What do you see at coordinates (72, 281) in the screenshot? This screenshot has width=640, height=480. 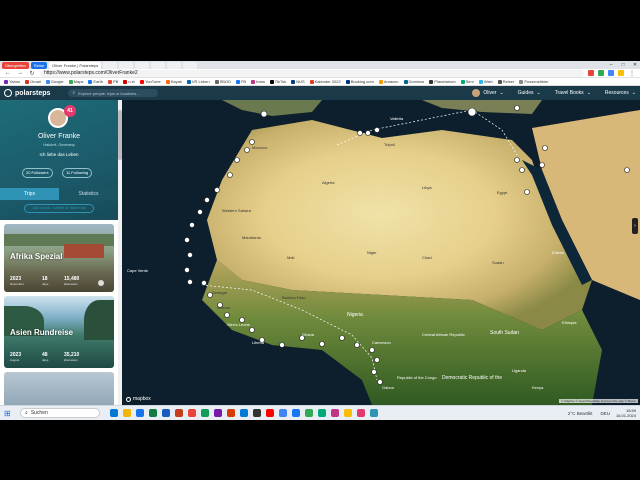 I see `trip-stat: 15,480 kilometers` at bounding box center [72, 281].